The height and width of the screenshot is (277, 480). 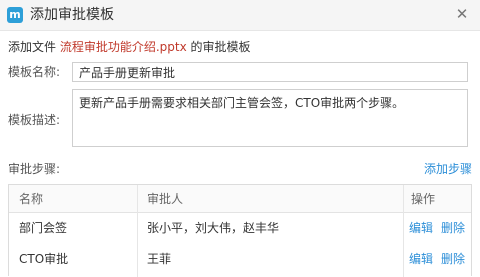 What do you see at coordinates (34, 47) in the screenshot?
I see `subtitle-prefix: 添加文件` at bounding box center [34, 47].